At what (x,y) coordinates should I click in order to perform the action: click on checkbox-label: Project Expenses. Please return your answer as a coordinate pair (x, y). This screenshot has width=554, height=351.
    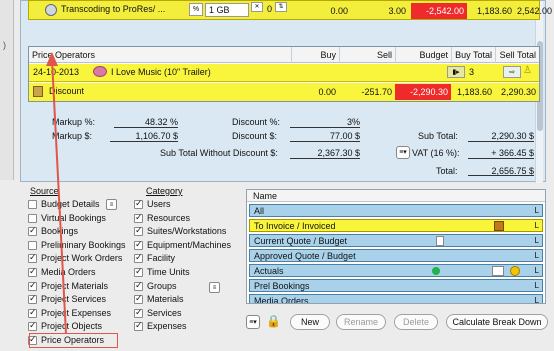
    Looking at the image, I should click on (76, 312).